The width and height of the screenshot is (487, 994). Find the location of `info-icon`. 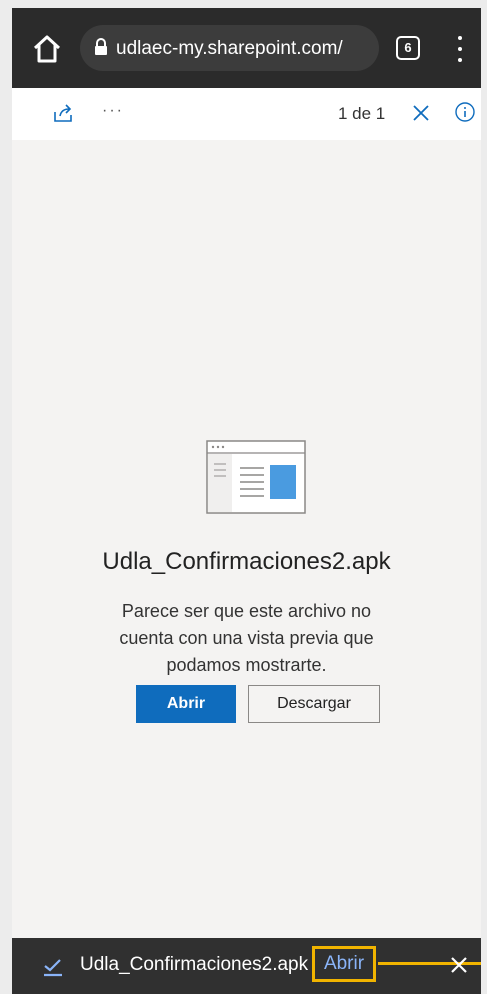

info-icon is located at coordinates (465, 112).